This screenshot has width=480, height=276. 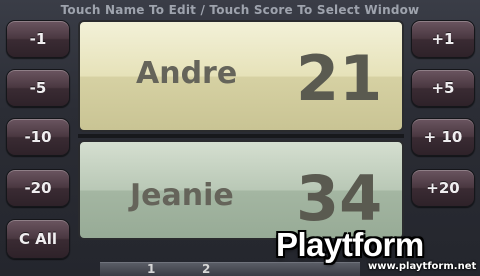 I want to click on panel-divider, so click(x=241, y=136).